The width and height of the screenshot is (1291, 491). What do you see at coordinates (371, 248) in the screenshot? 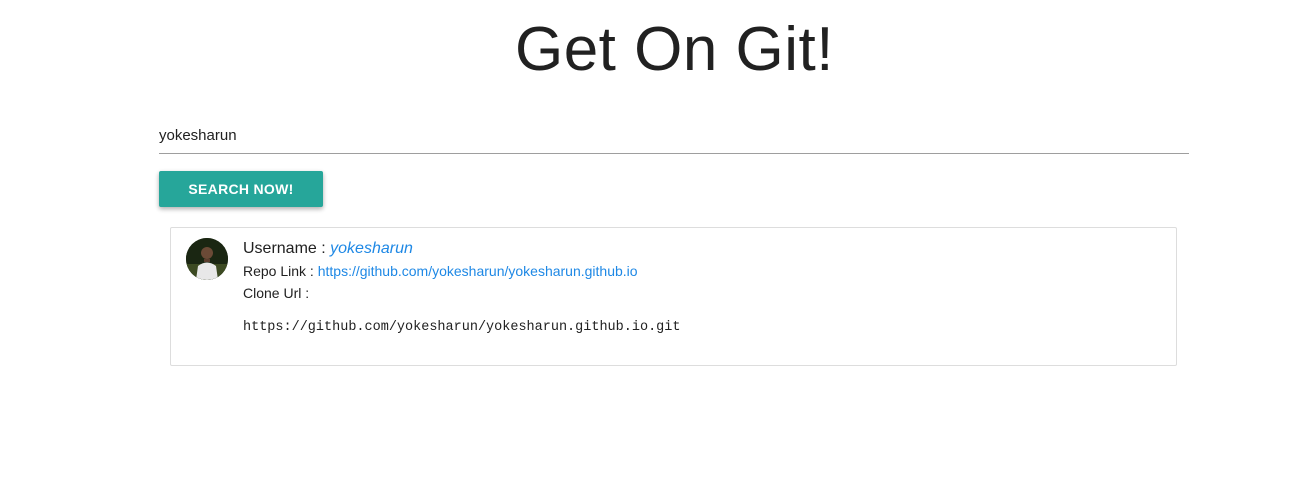
I see `username-link: yokesharun` at bounding box center [371, 248].